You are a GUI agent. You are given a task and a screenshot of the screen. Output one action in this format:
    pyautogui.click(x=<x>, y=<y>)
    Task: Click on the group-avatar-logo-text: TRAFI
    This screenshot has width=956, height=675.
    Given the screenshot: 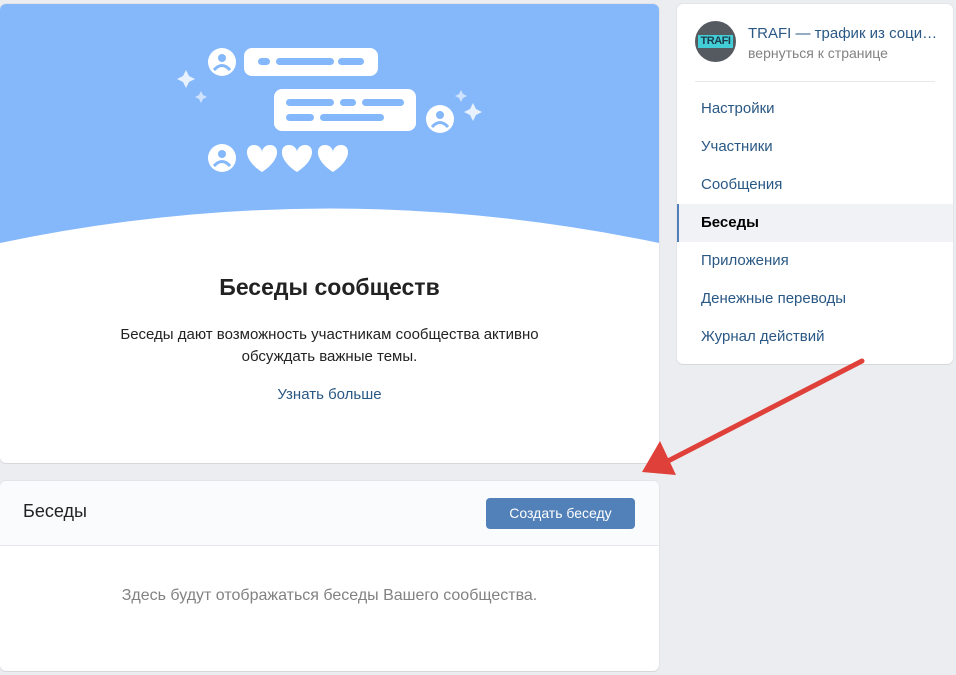 What is the action you would take?
    pyautogui.click(x=715, y=41)
    